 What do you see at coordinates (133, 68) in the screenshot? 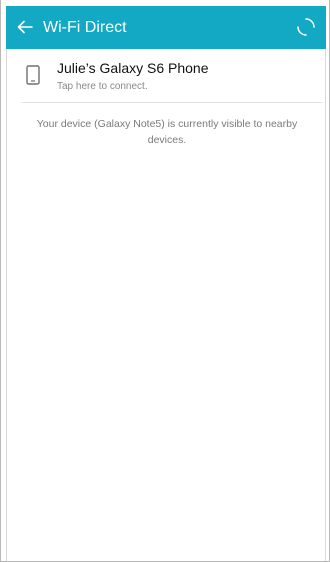
I see `device-name: Julie’s Galaxy S6 Phone` at bounding box center [133, 68].